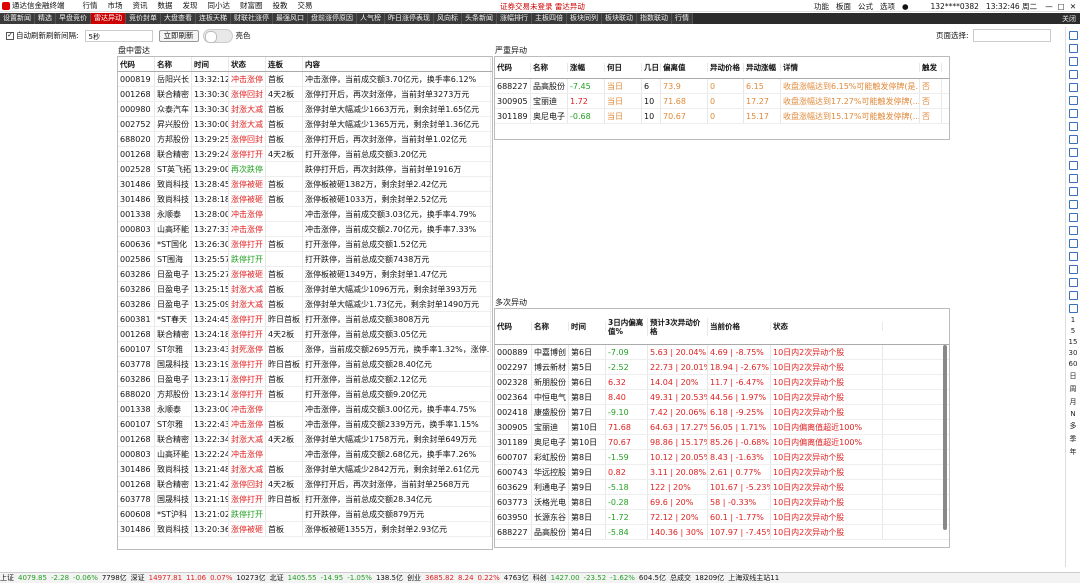  Describe the element at coordinates (684, 67) in the screenshot. I see `severe-col-header: 偏离值` at that location.